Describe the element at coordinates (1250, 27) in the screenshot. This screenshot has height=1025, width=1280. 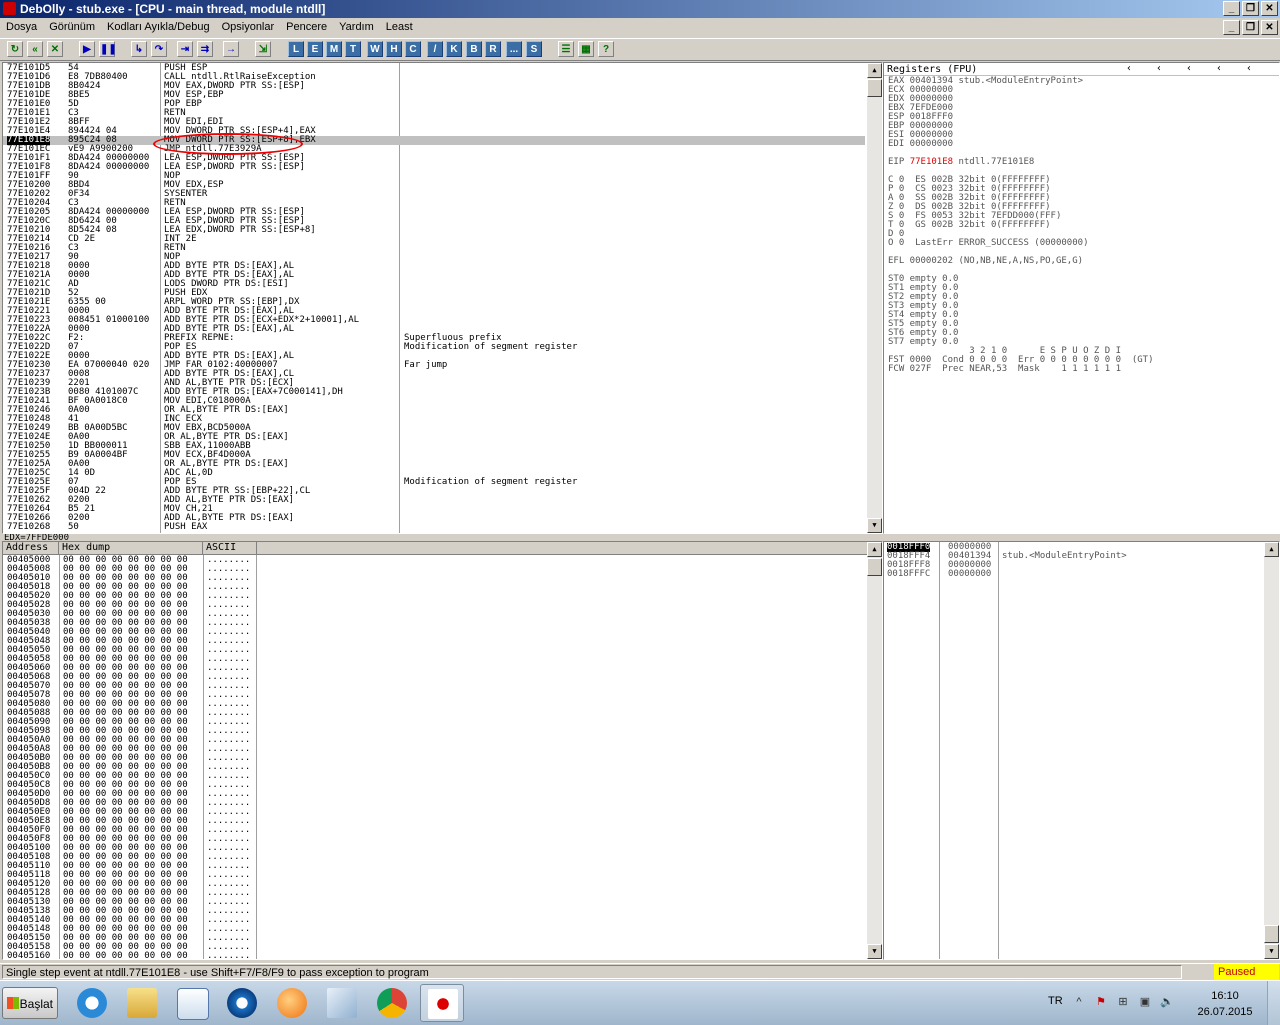
I see `child-restore-button: ❐` at that location.